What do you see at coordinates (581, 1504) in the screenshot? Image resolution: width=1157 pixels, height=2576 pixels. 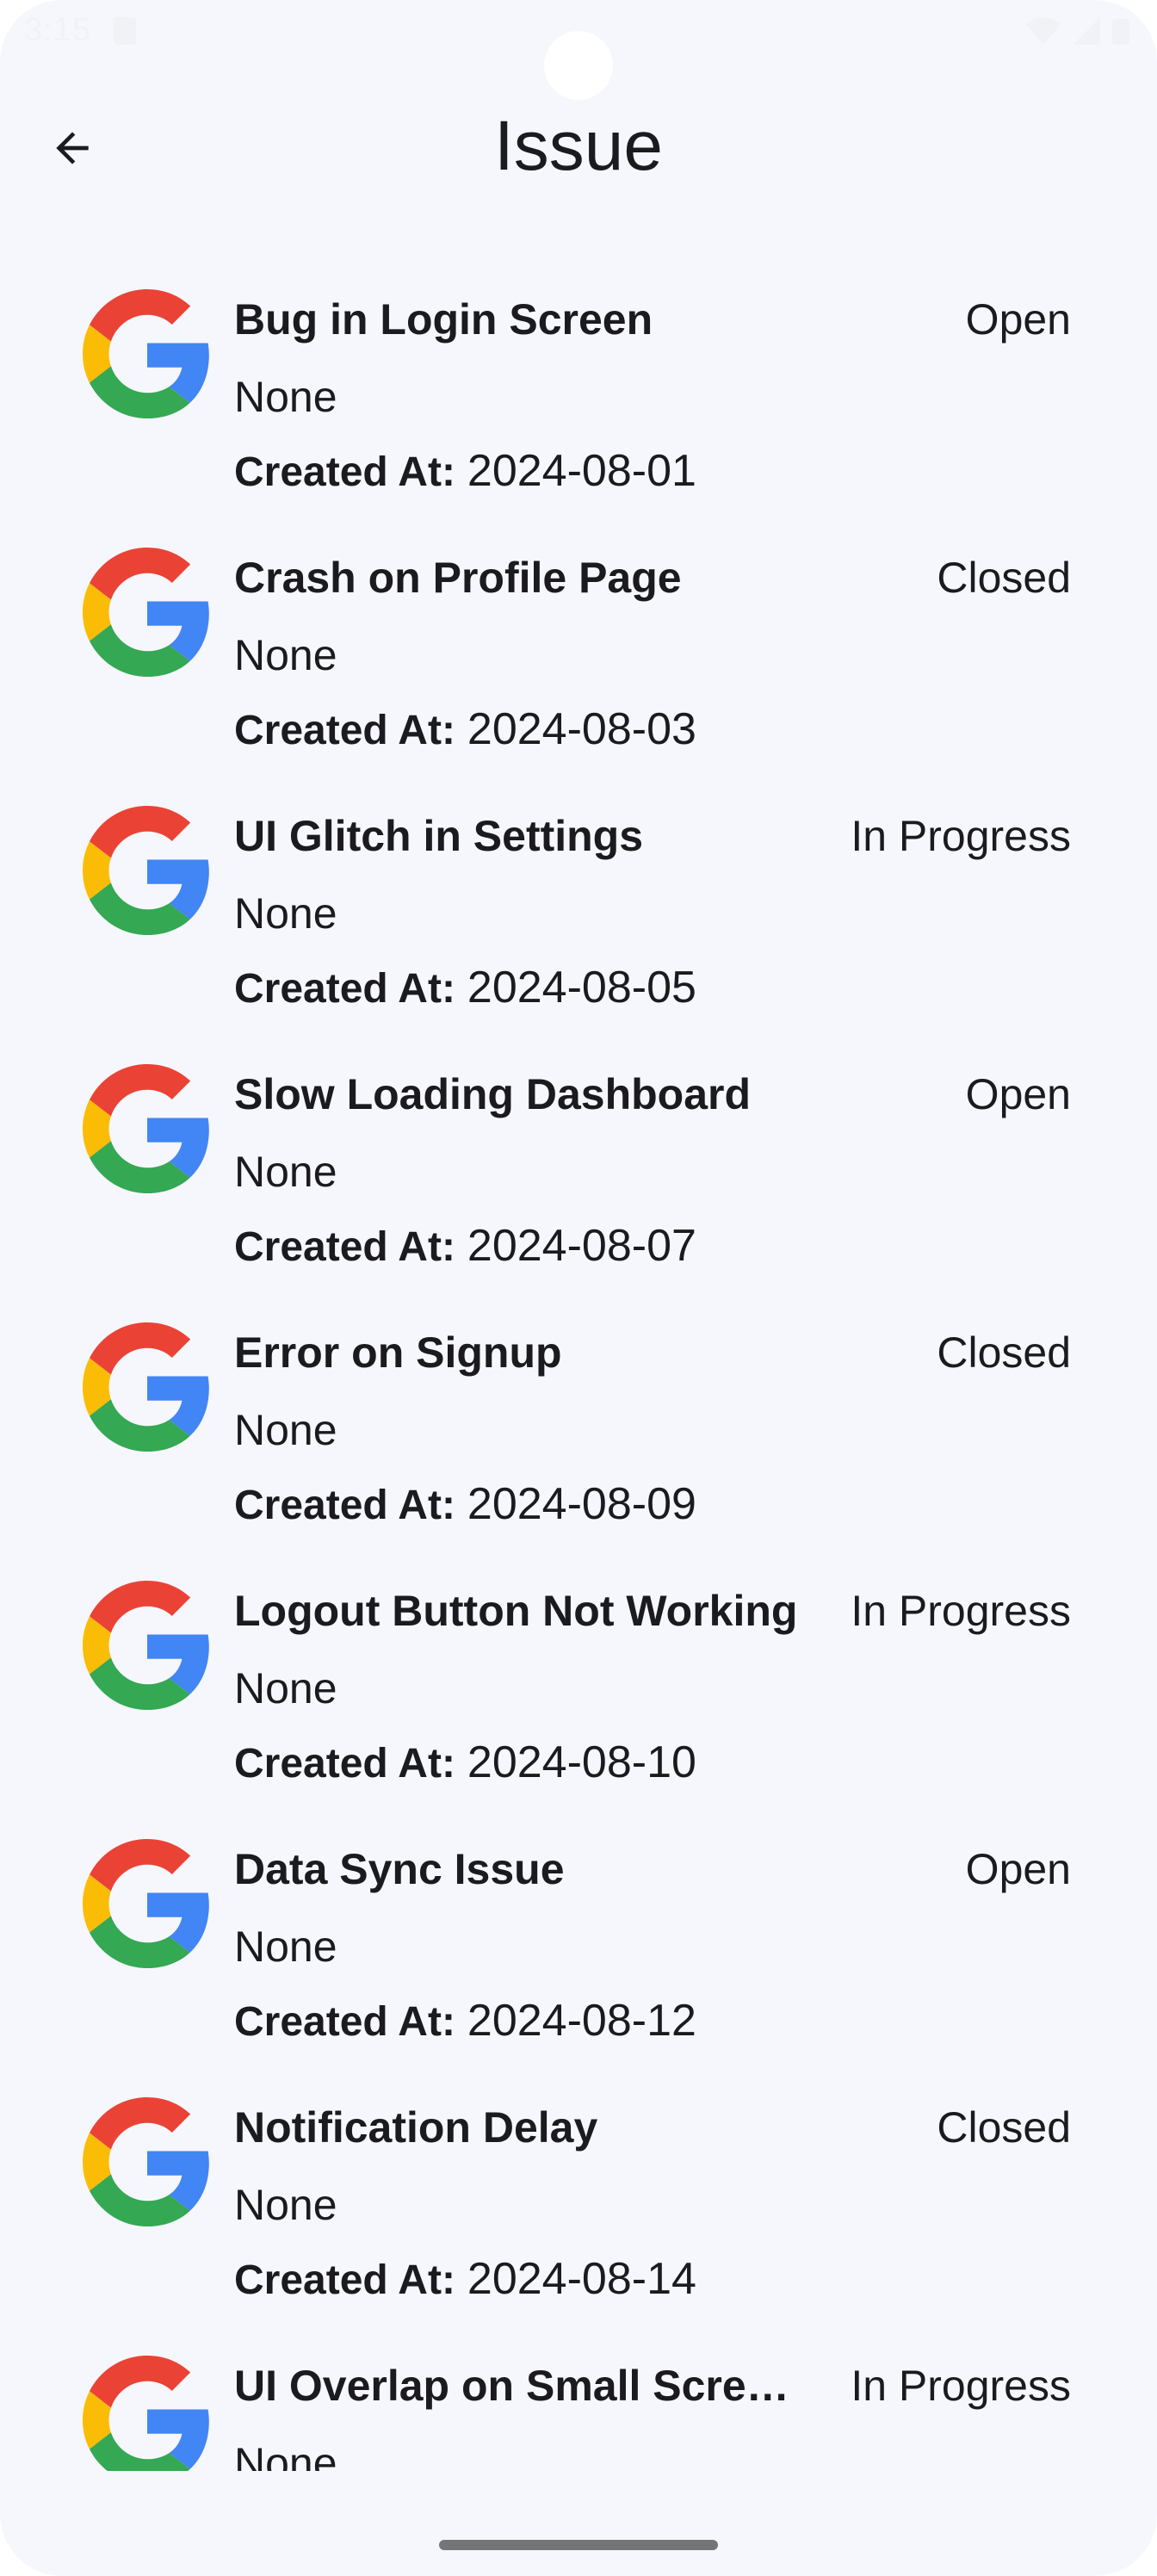 I see `created-at-value: 2024-08-09` at bounding box center [581, 1504].